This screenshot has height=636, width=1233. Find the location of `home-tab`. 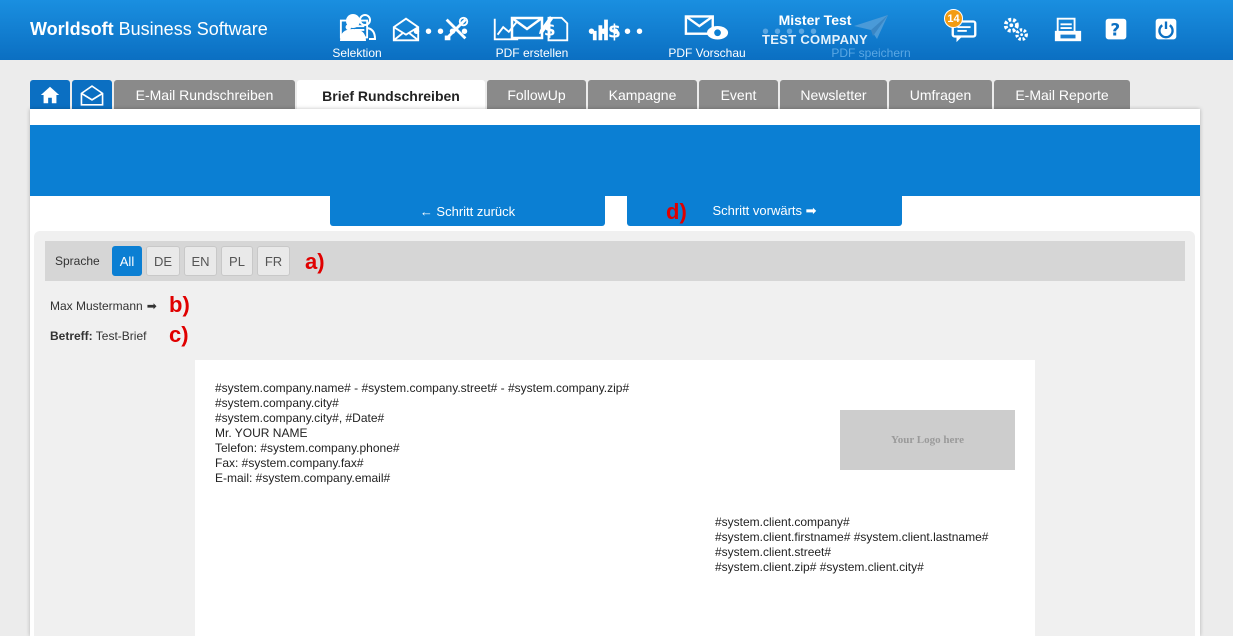

home-tab is located at coordinates (50, 95).